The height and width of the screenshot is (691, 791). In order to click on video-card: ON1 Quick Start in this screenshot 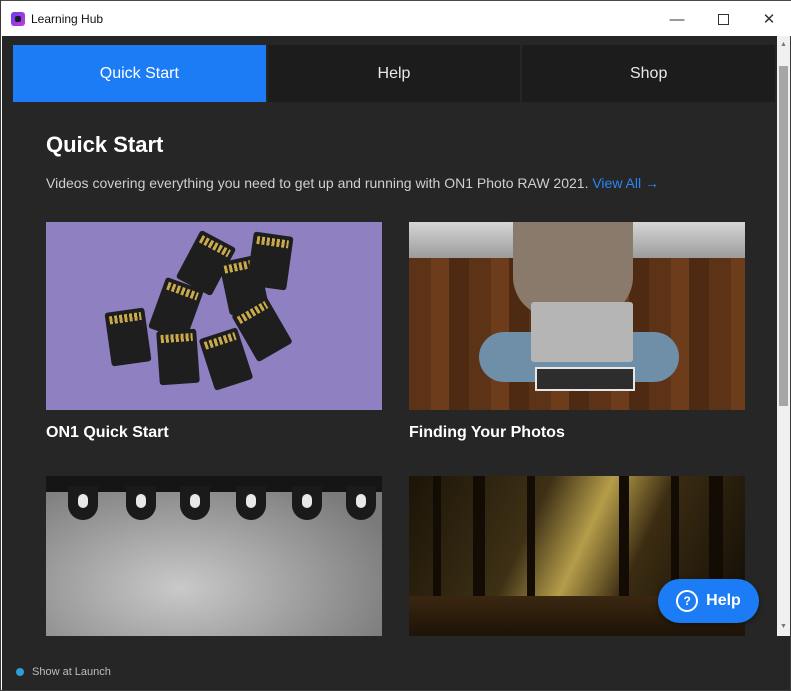, I will do `click(214, 332)`.